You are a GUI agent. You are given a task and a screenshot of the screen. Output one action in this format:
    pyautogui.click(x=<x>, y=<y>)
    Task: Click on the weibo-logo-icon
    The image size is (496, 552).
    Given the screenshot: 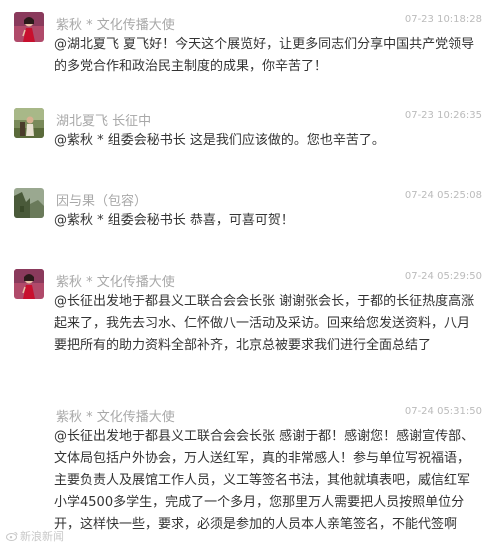 What is the action you would take?
    pyautogui.click(x=12, y=536)
    